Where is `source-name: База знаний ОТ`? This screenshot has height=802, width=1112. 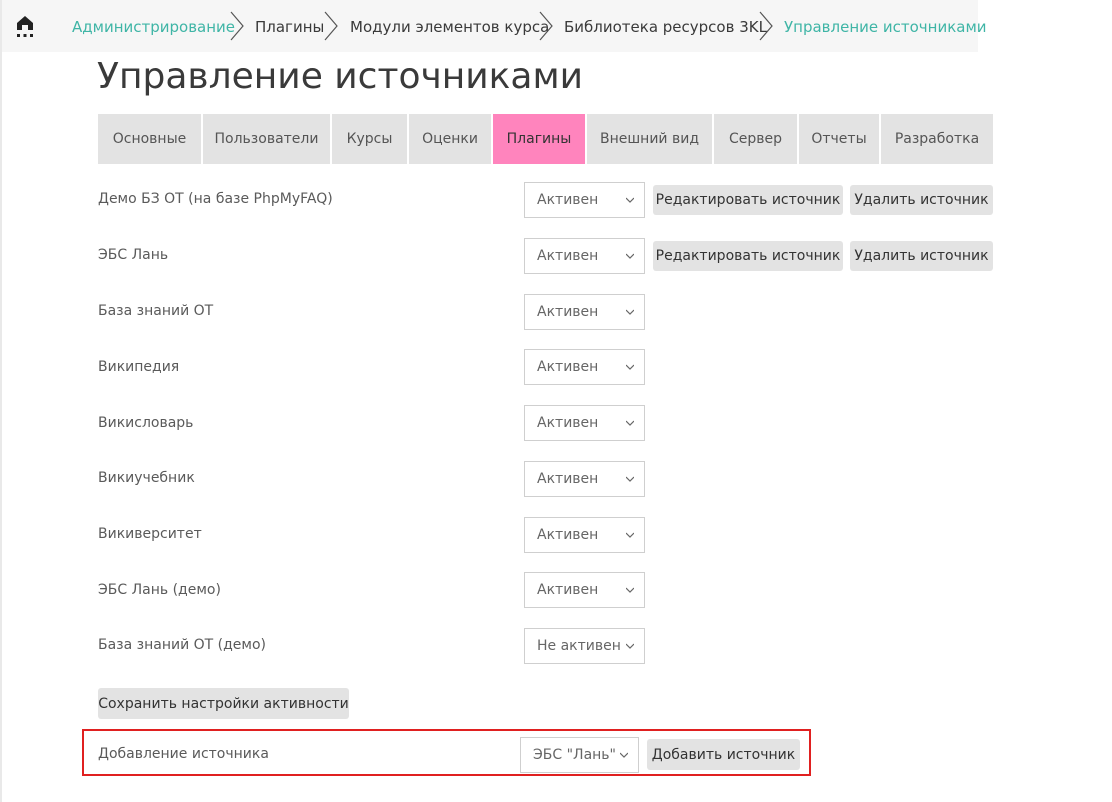
source-name: База знаний ОТ is located at coordinates (156, 311).